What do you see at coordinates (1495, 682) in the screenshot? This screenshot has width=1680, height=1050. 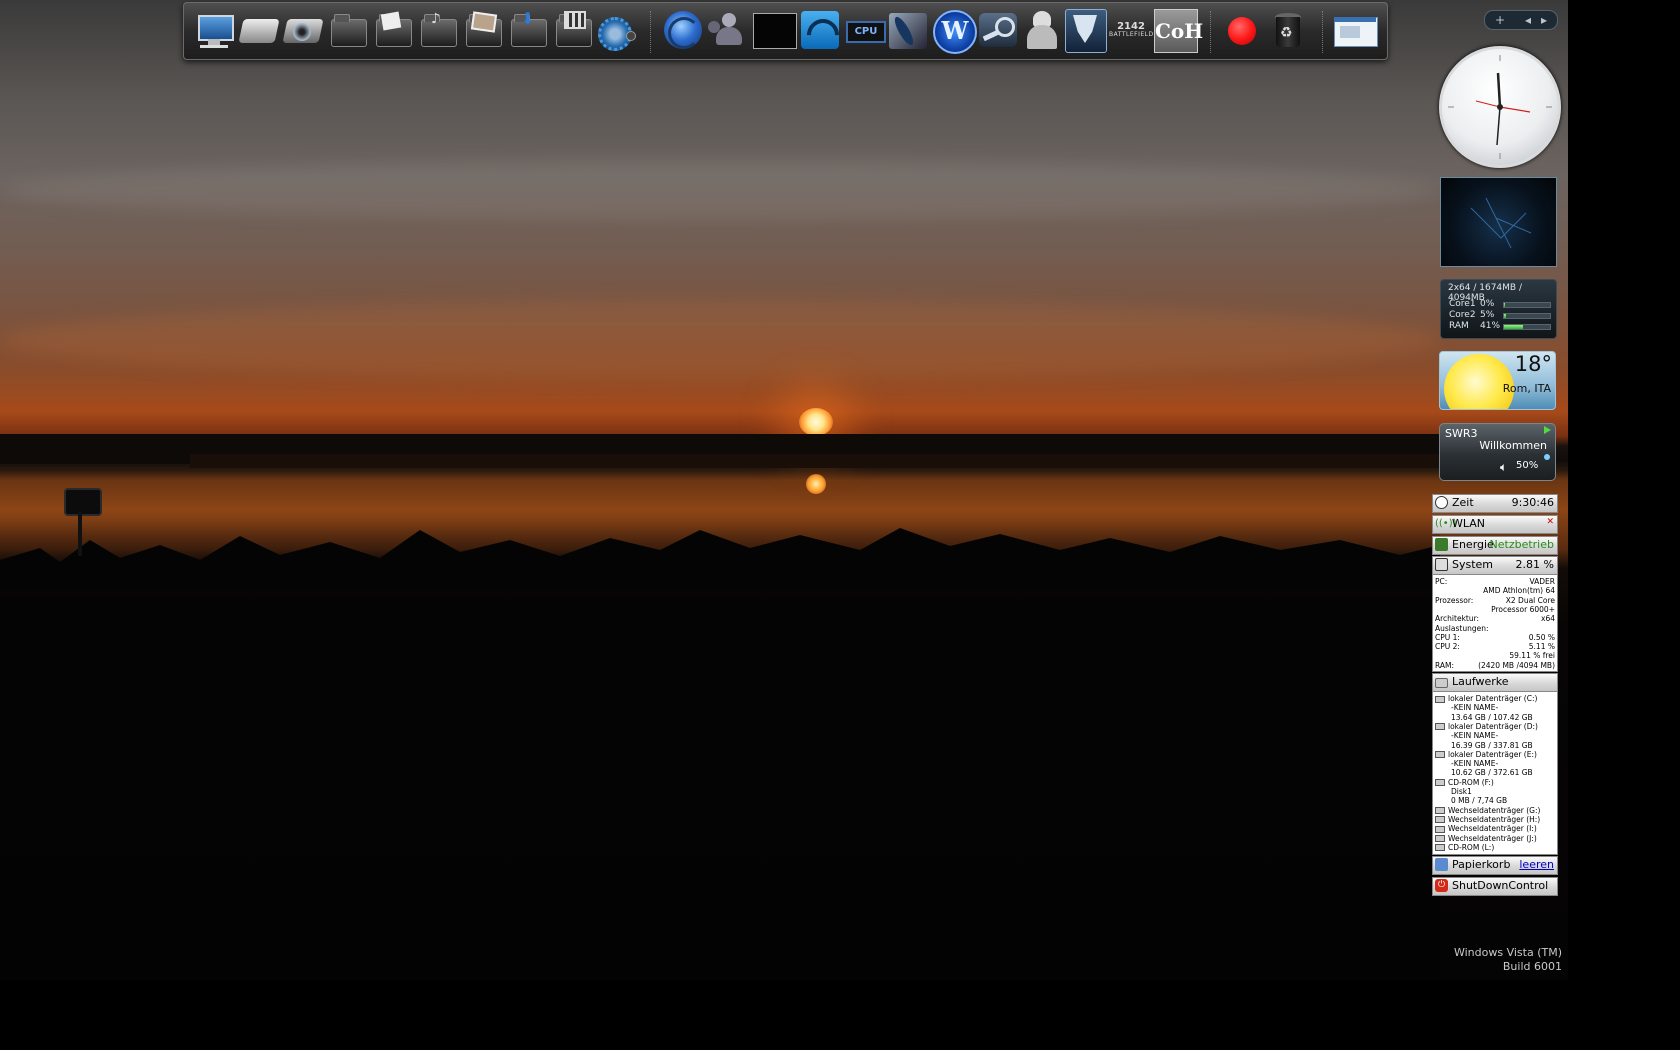 I see `drives-header: Laufwerke` at bounding box center [1495, 682].